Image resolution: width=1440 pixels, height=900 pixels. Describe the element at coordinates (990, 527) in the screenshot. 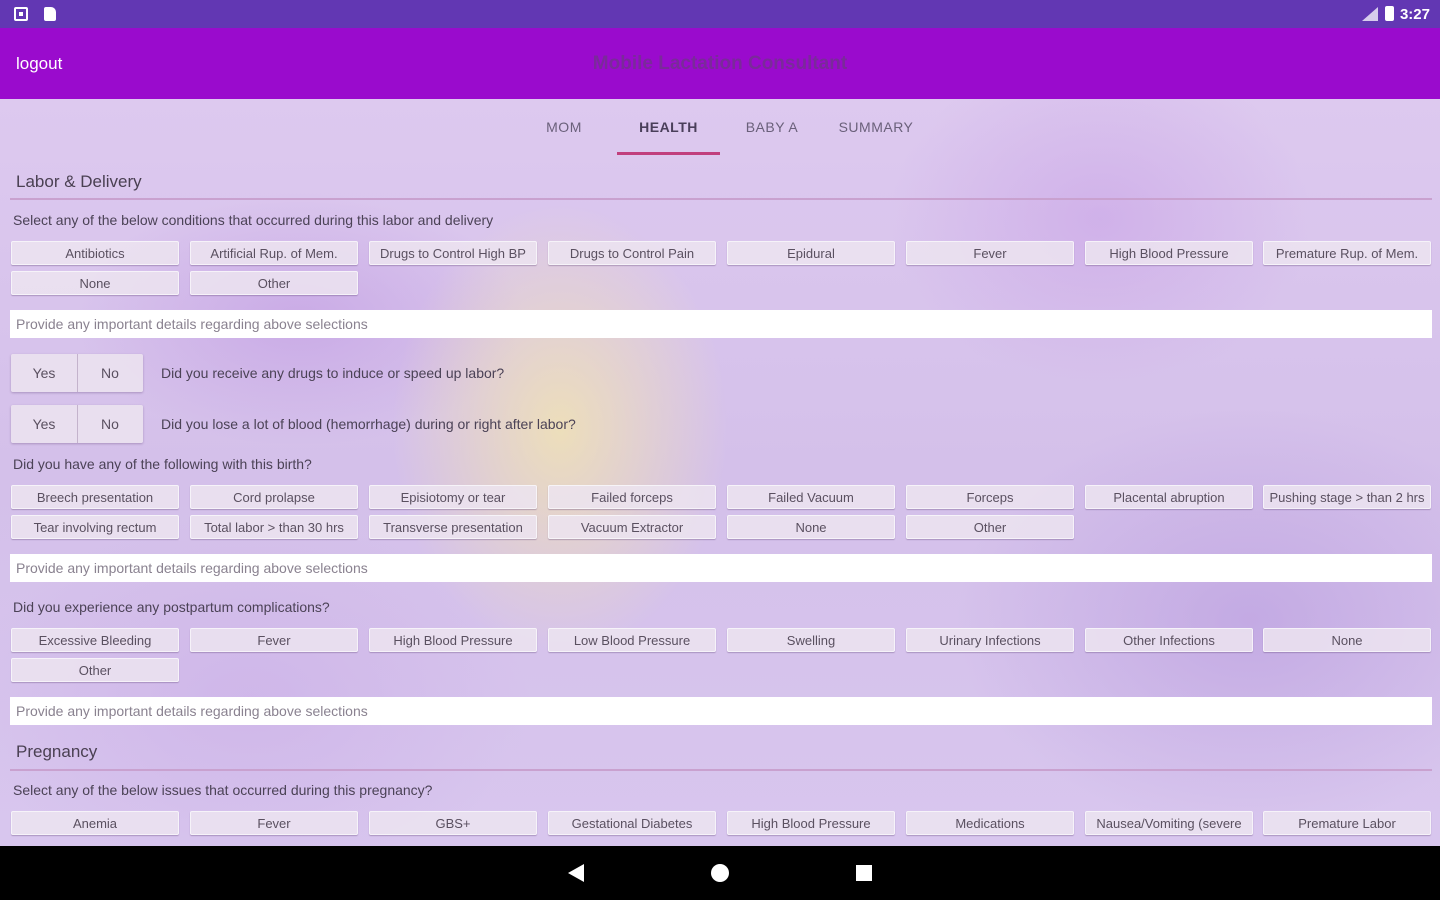

I see `option-birth-other: Other` at that location.